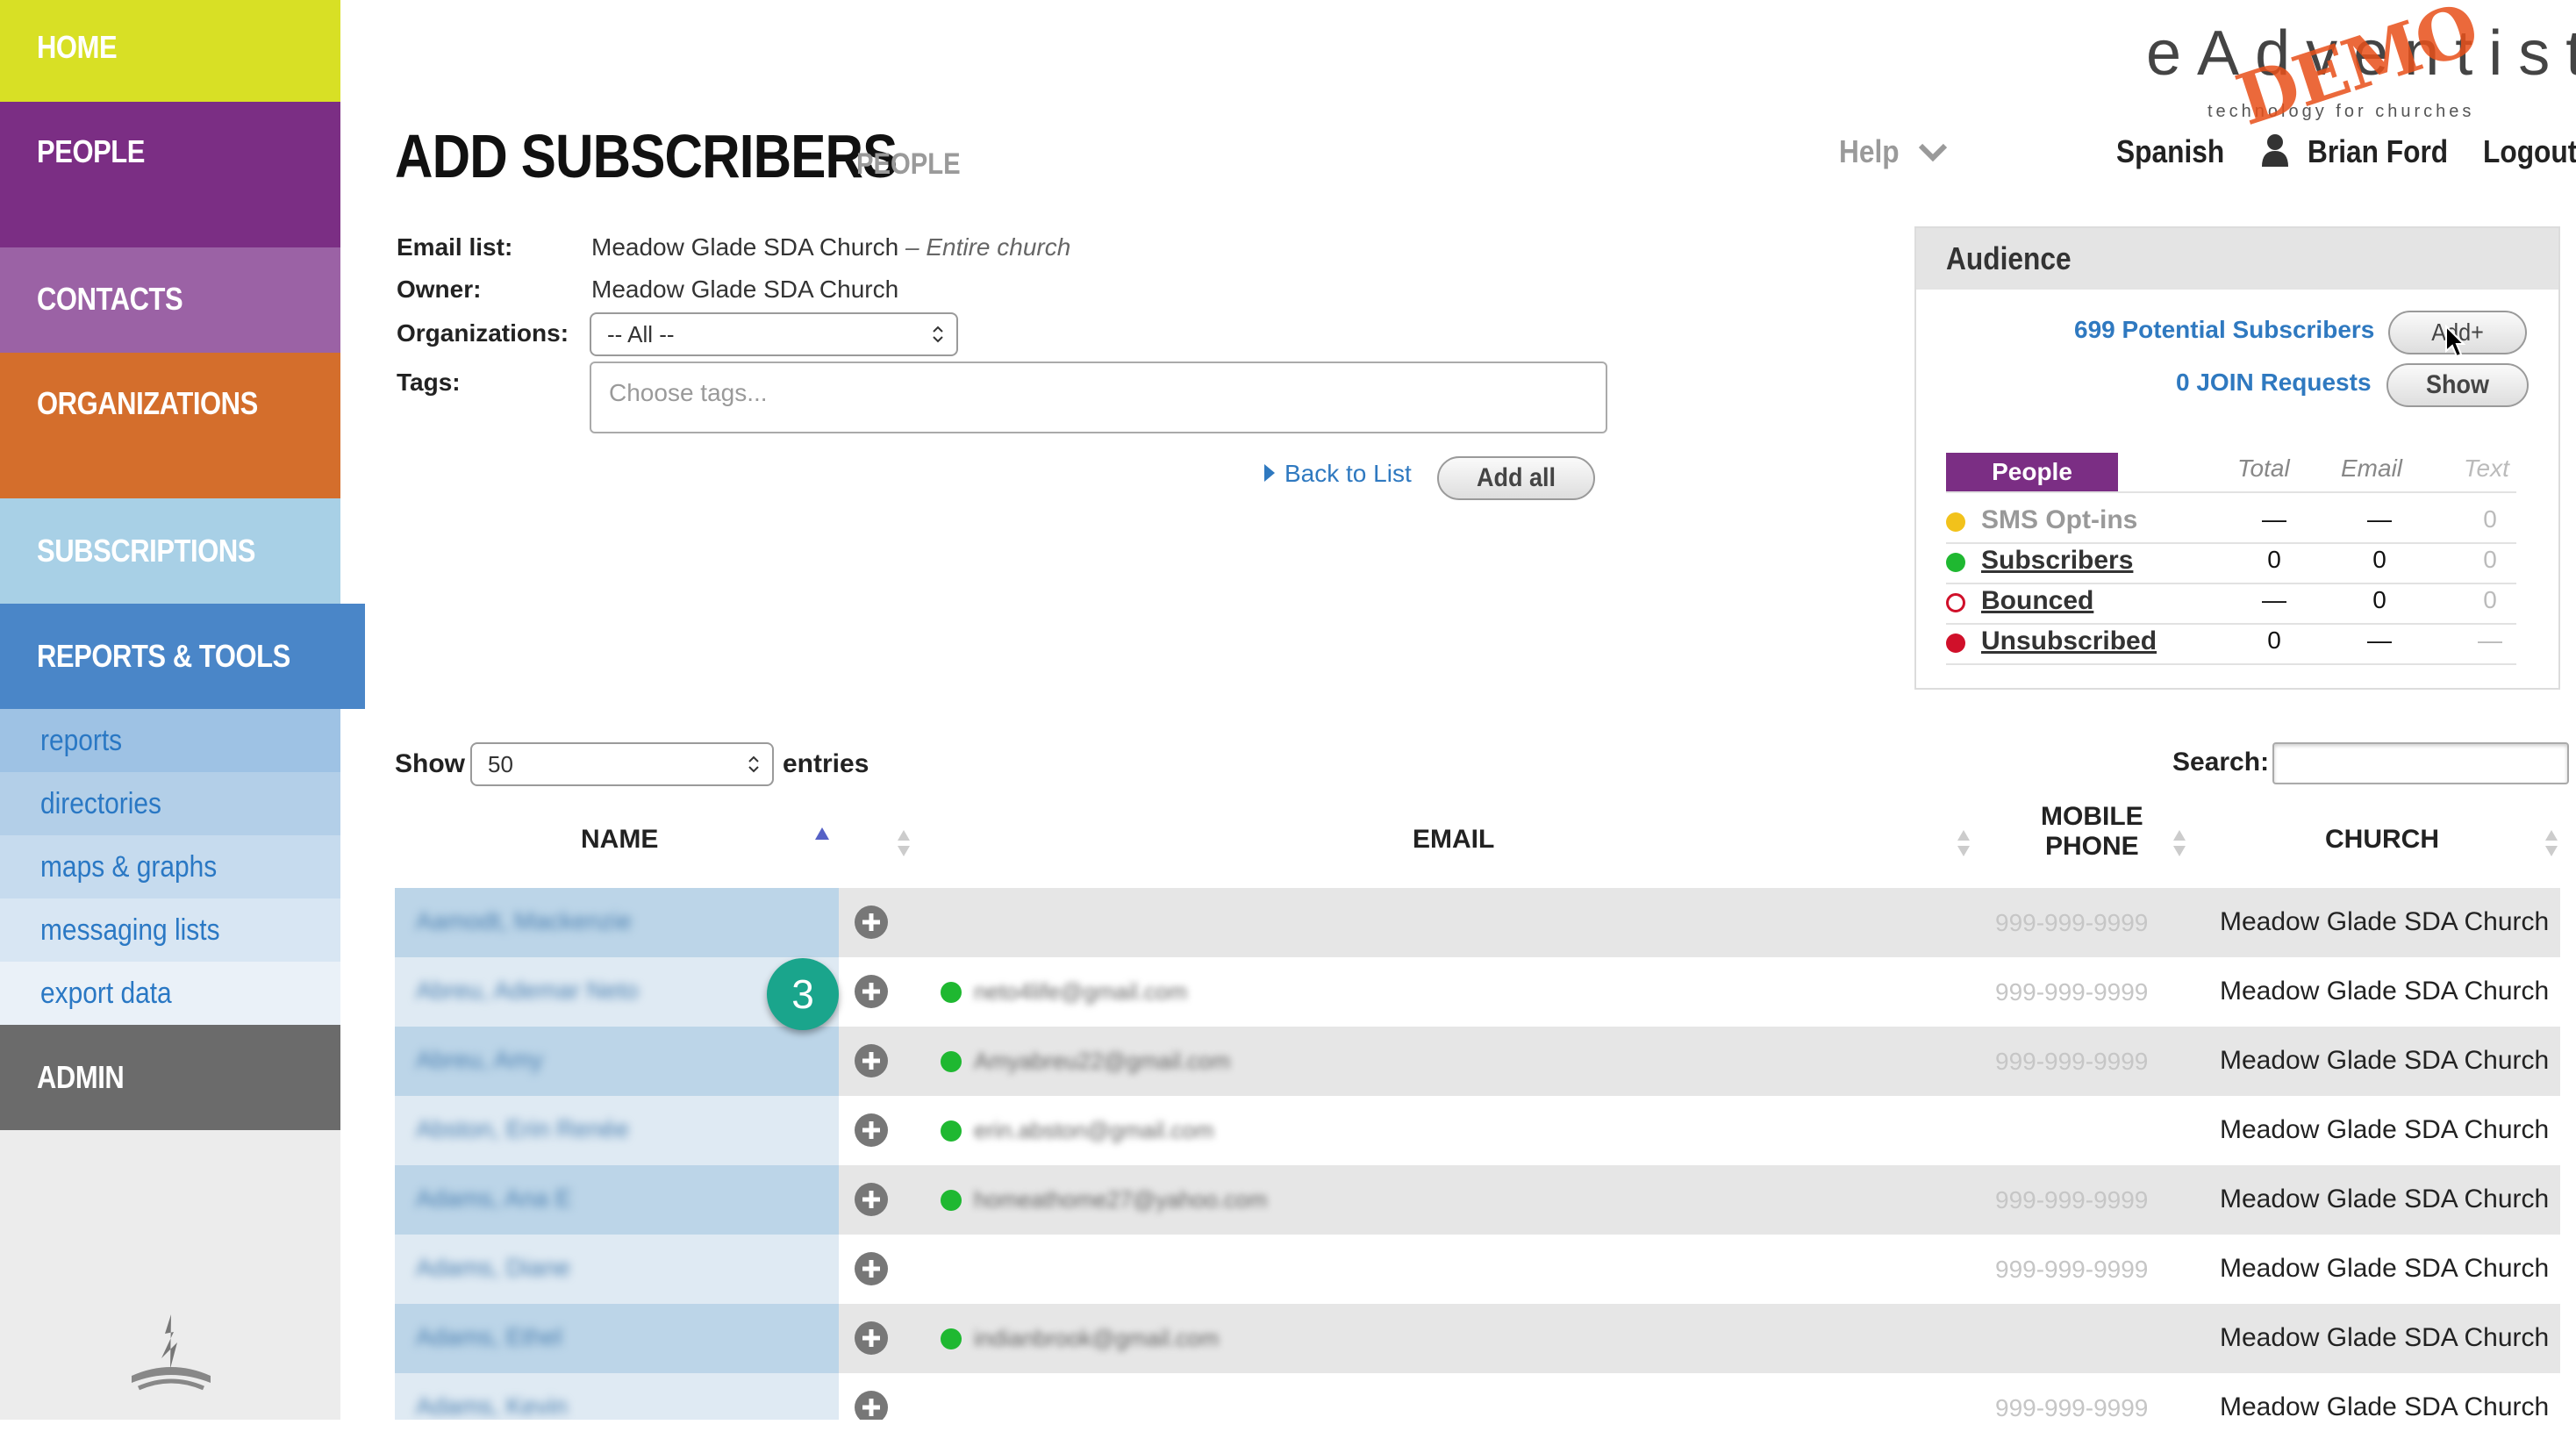  I want to click on subscriber-name: Abreu, Amy, so click(479, 1060).